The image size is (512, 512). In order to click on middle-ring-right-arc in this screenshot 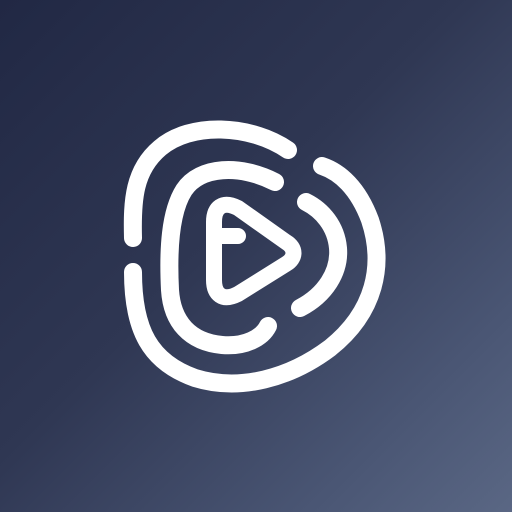, I will do `click(319, 255)`.